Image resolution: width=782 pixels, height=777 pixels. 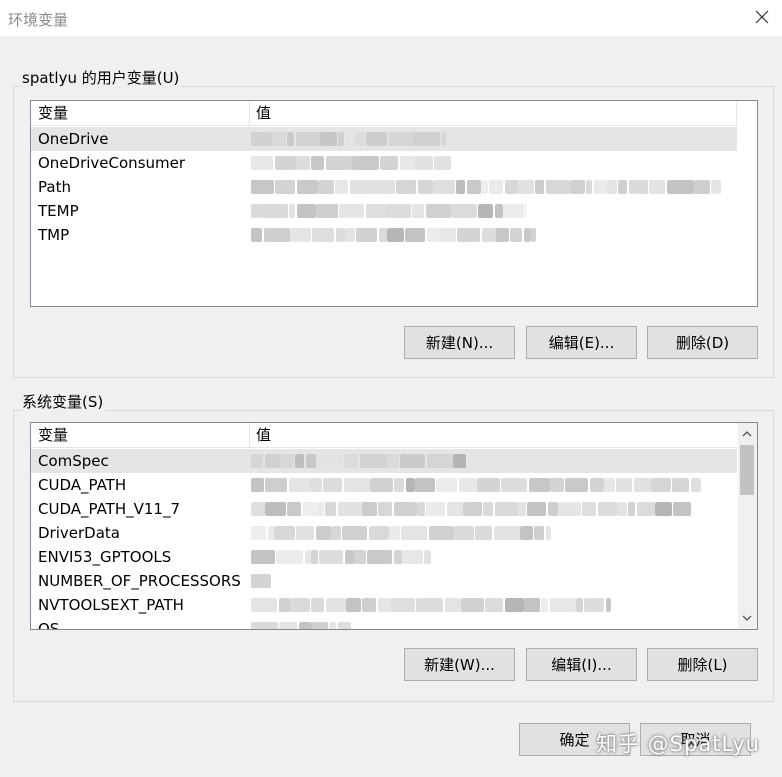 I want to click on scroll-down-arrow, so click(x=747, y=618).